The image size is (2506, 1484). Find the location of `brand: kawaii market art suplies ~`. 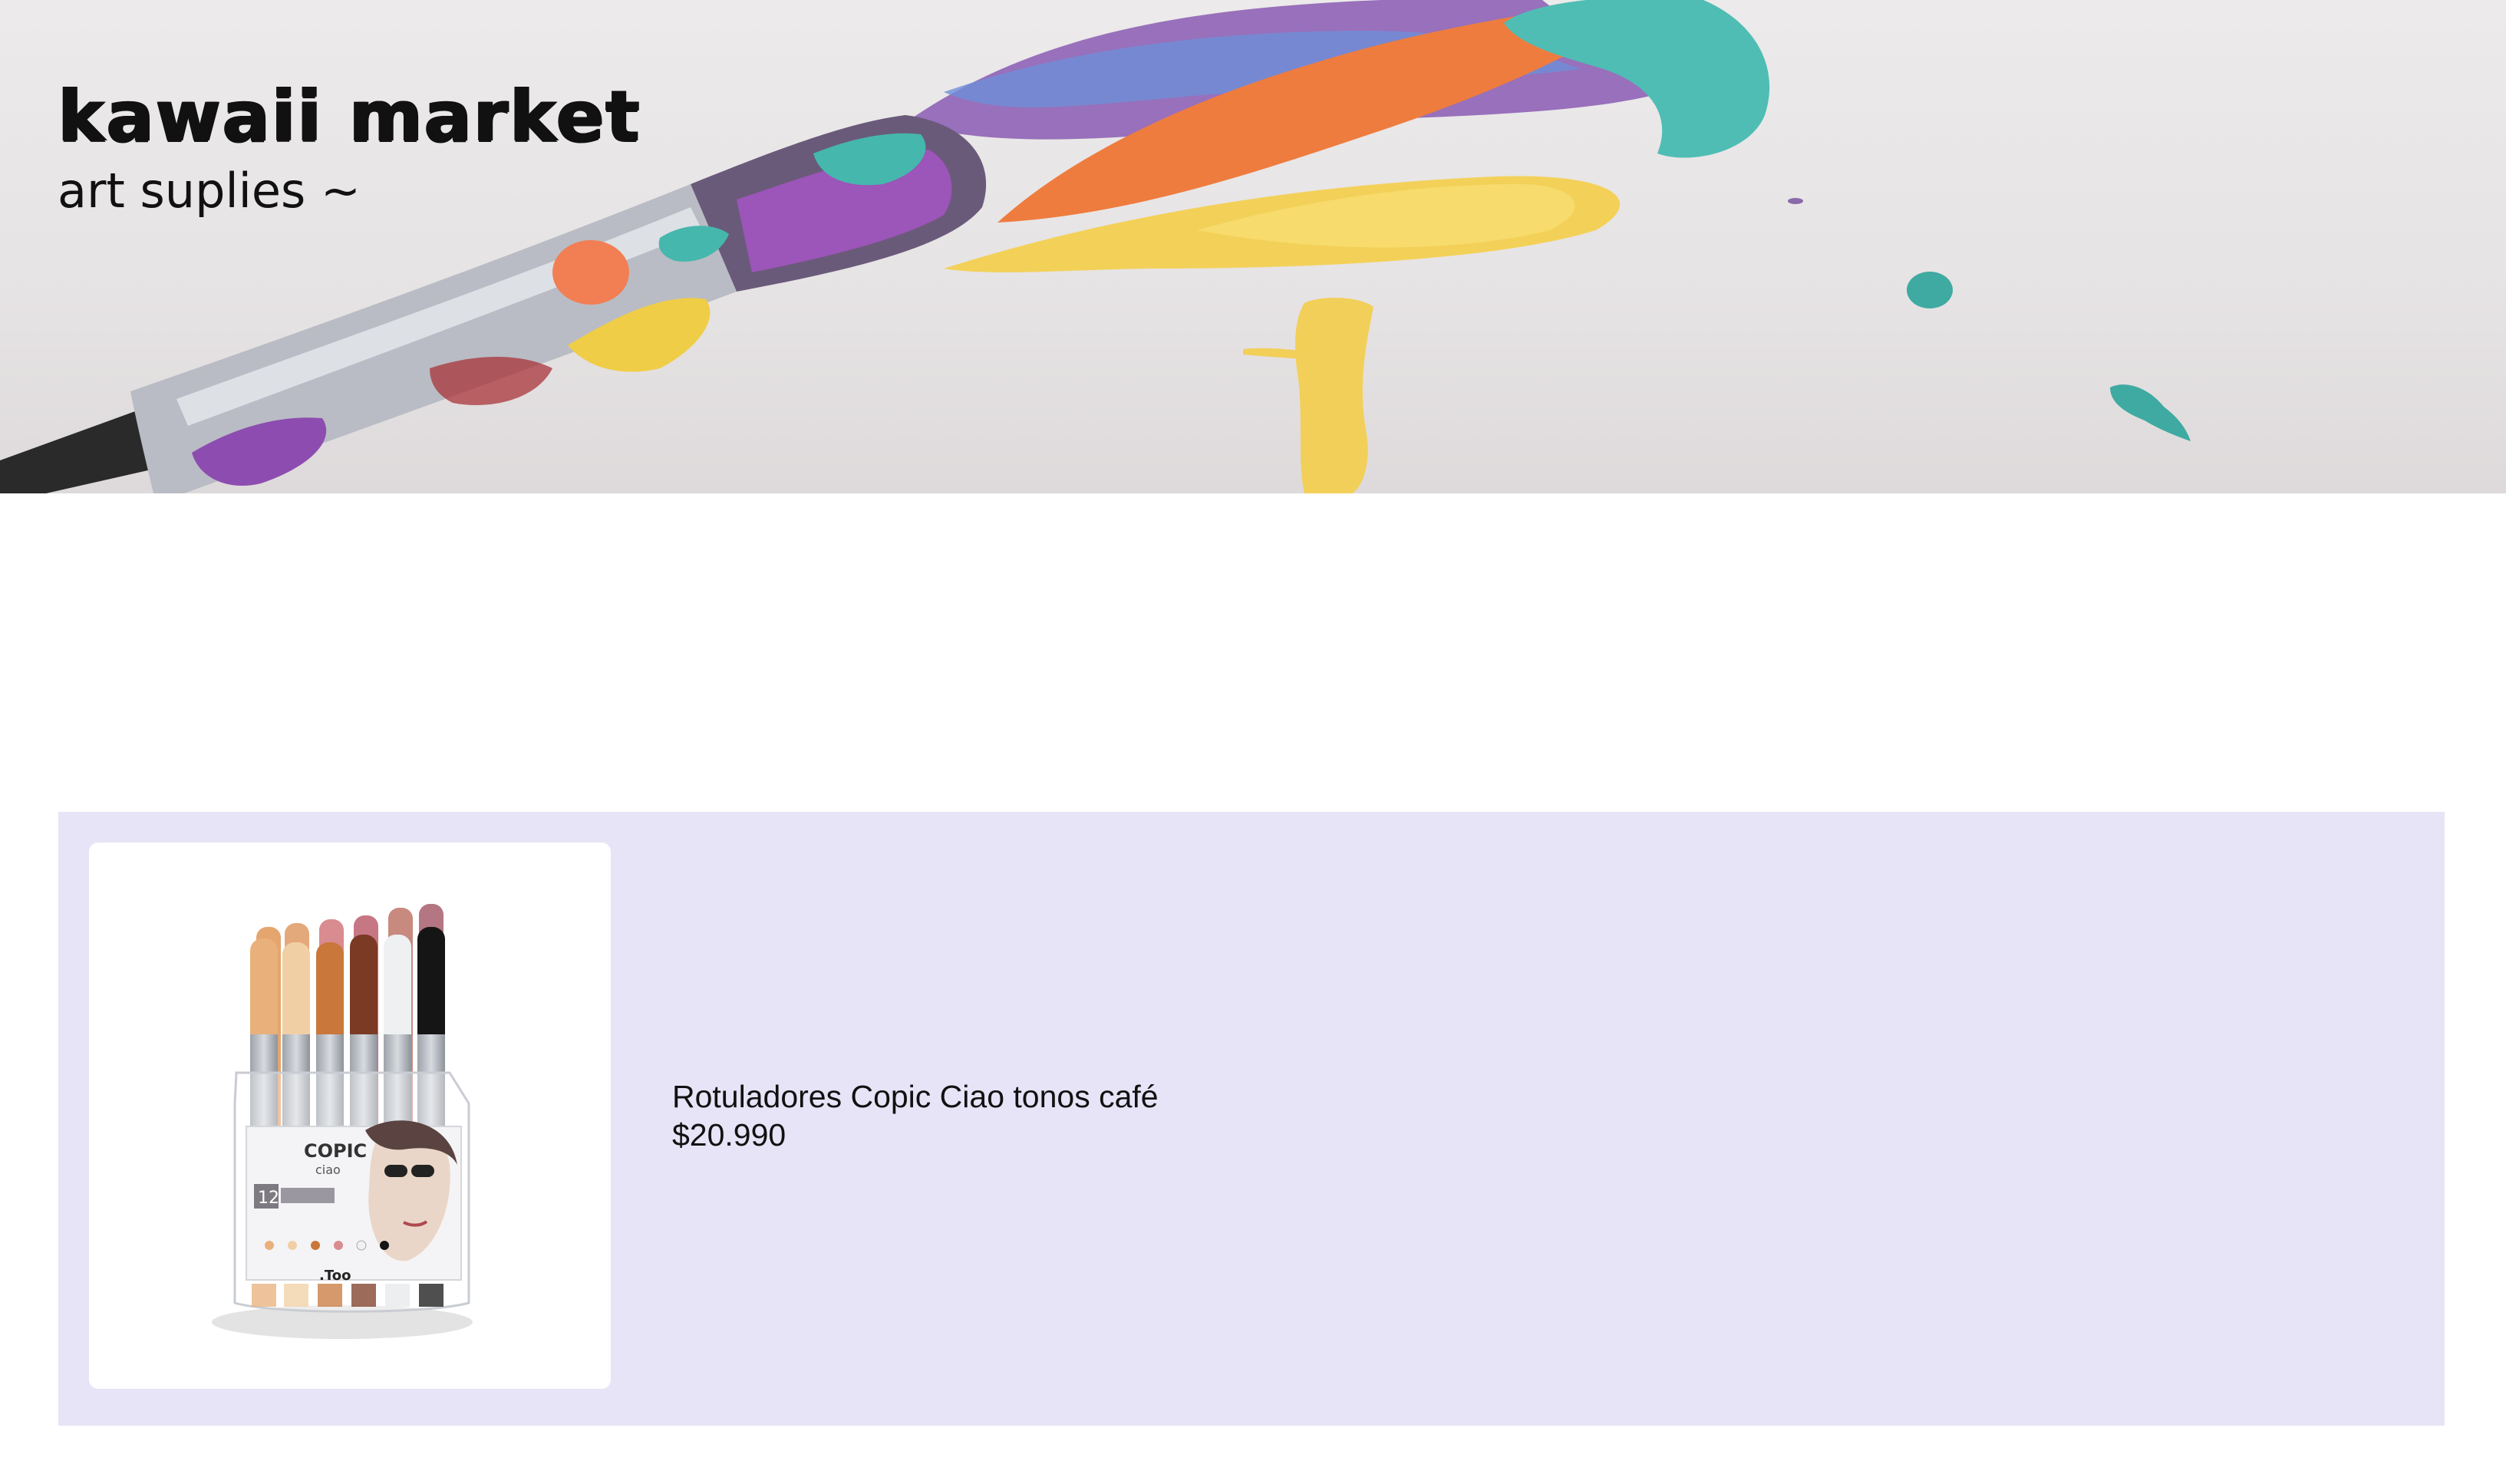

brand: kawaii market art suplies ~ is located at coordinates (349, 148).